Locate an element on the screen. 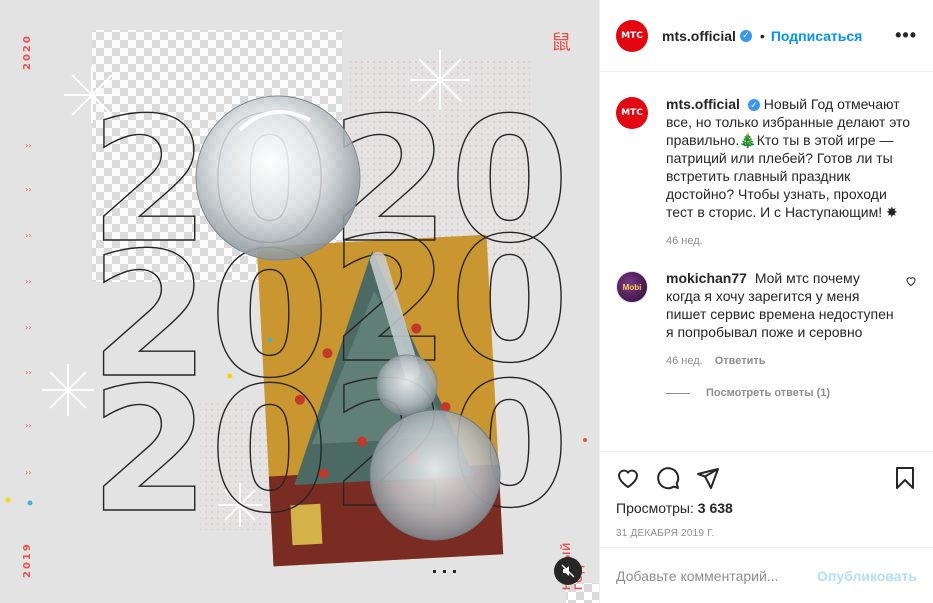 The height and width of the screenshot is (603, 933). share-icon is located at coordinates (708, 478).